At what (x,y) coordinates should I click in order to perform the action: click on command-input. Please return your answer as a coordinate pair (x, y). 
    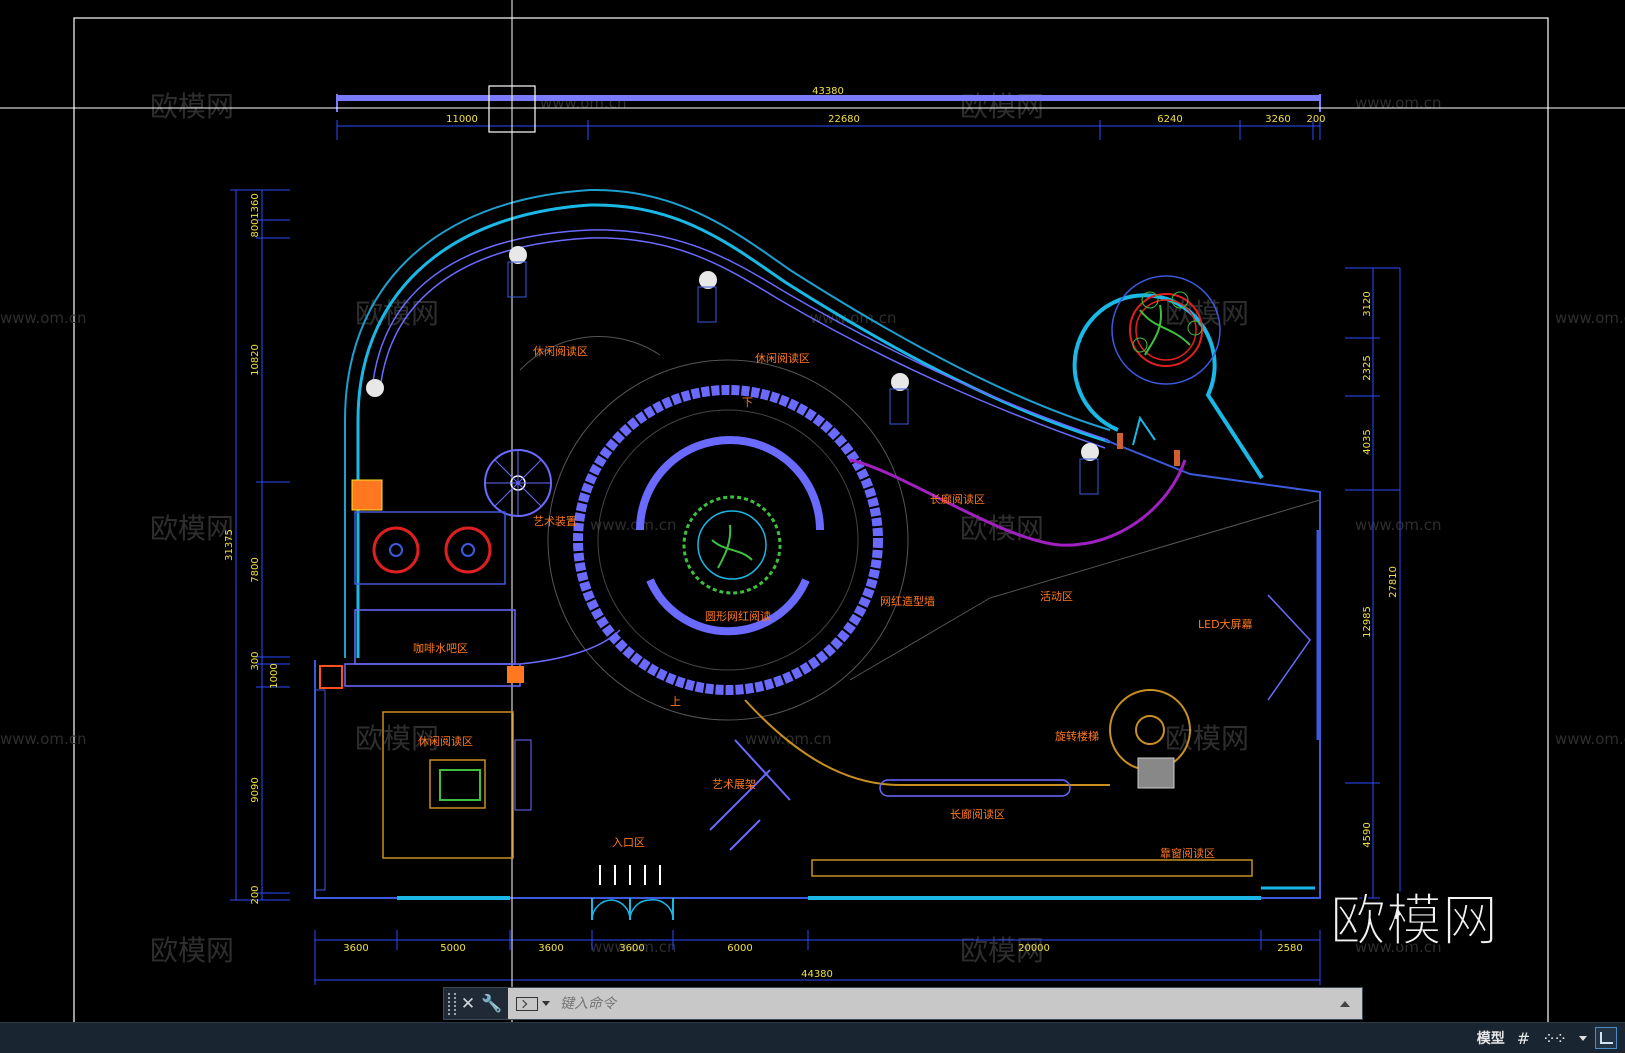
    Looking at the image, I should click on (945, 1003).